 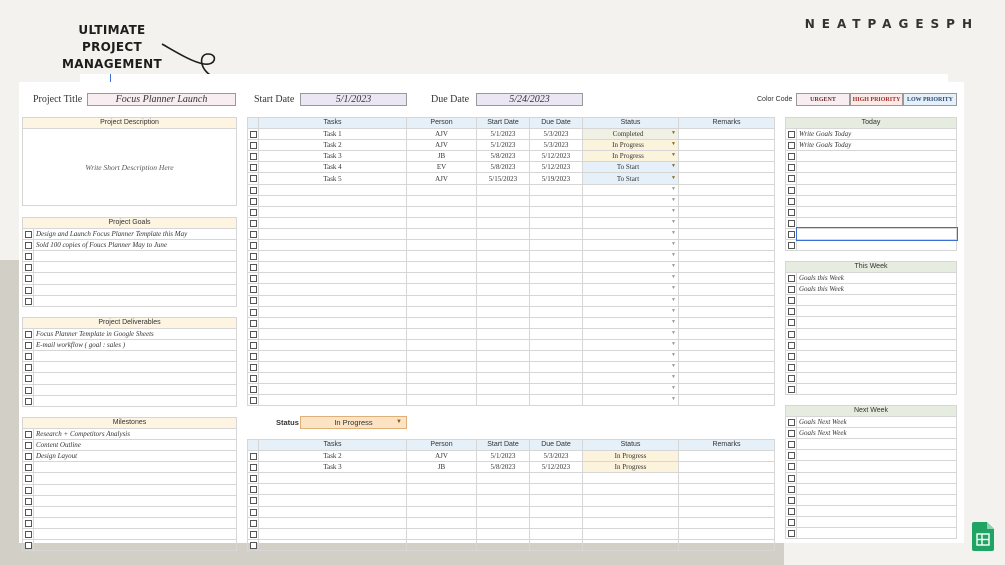 I want to click on milestone-item-text, so click(x=135, y=478).